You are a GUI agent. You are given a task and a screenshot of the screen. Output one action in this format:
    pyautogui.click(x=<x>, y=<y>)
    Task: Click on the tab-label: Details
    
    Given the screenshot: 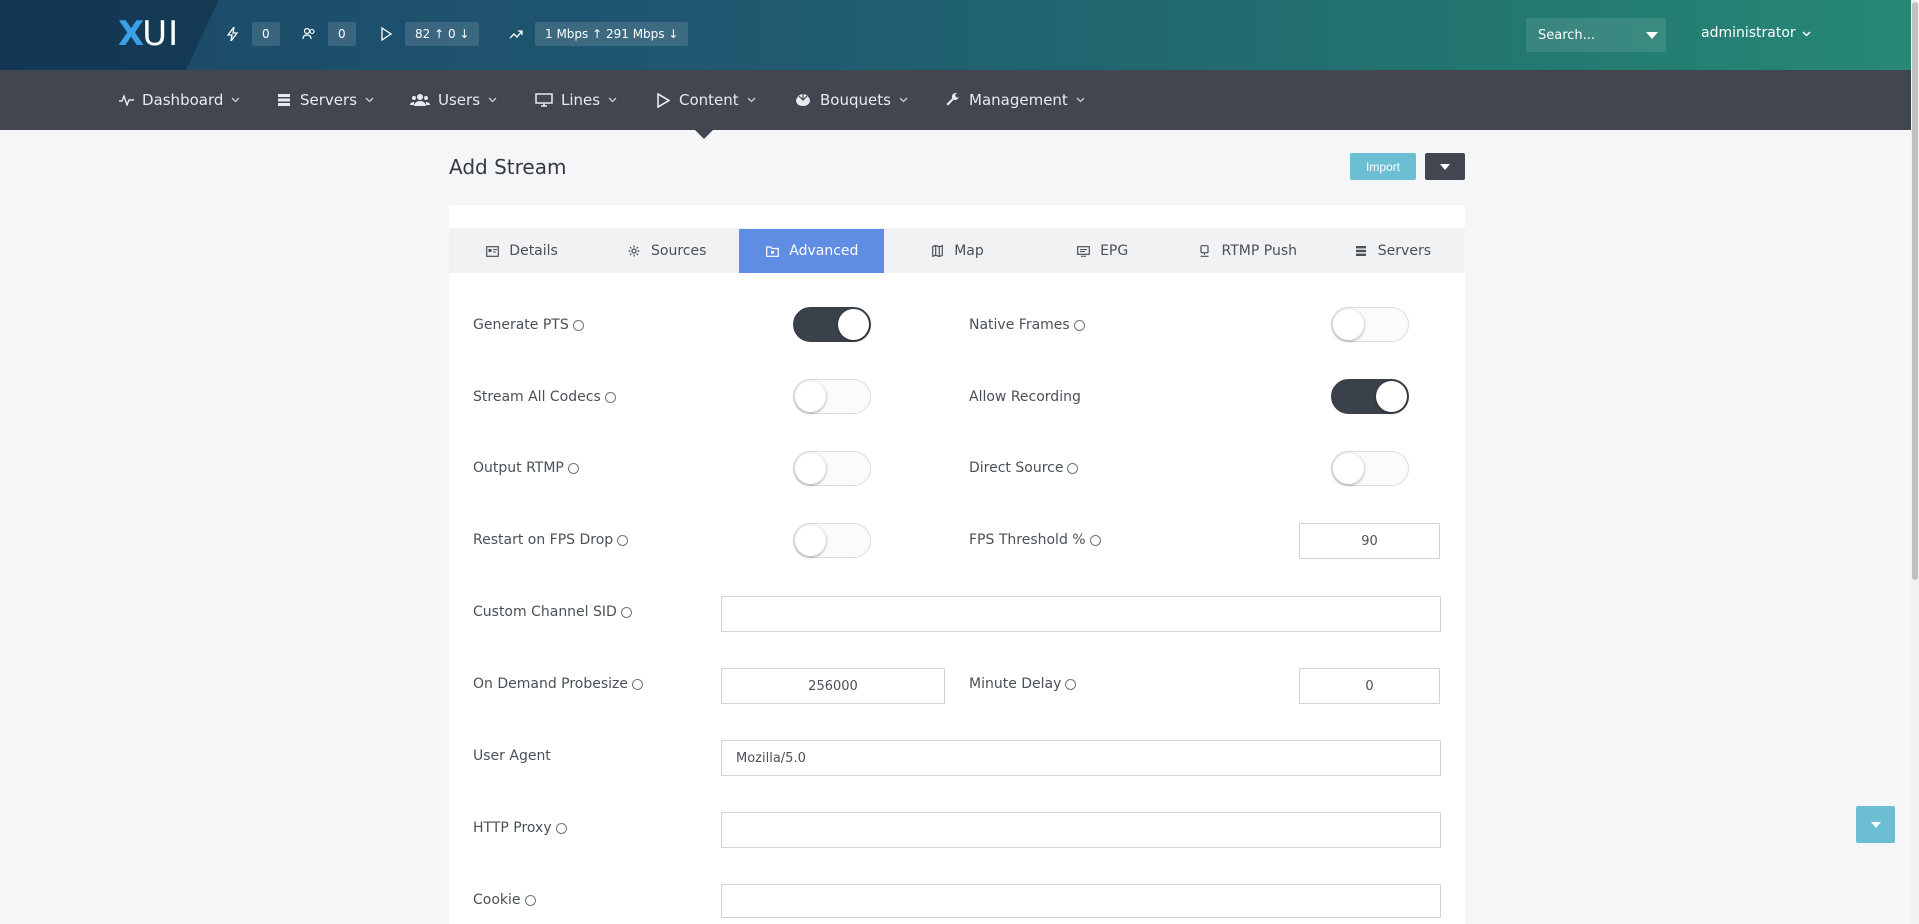 What is the action you would take?
    pyautogui.click(x=533, y=251)
    